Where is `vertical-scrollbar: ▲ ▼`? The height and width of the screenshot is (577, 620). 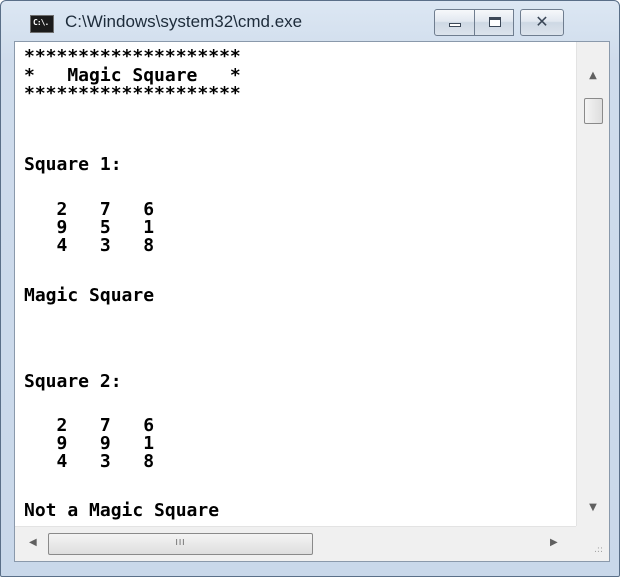
vertical-scrollbar: ▲ ▼ is located at coordinates (592, 284).